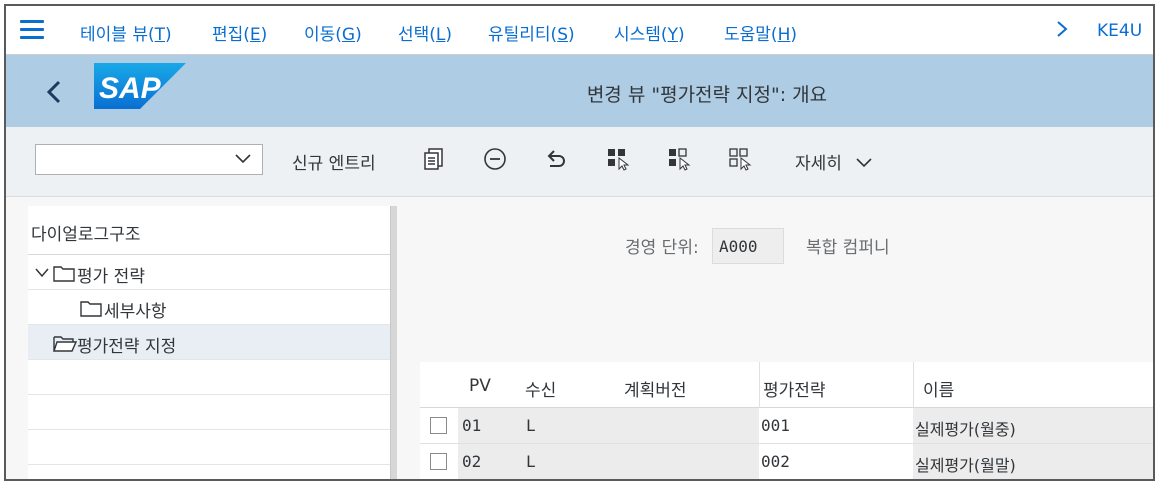  Describe the element at coordinates (425, 32) in the screenshot. I see `menu-select: 선택(L)` at that location.